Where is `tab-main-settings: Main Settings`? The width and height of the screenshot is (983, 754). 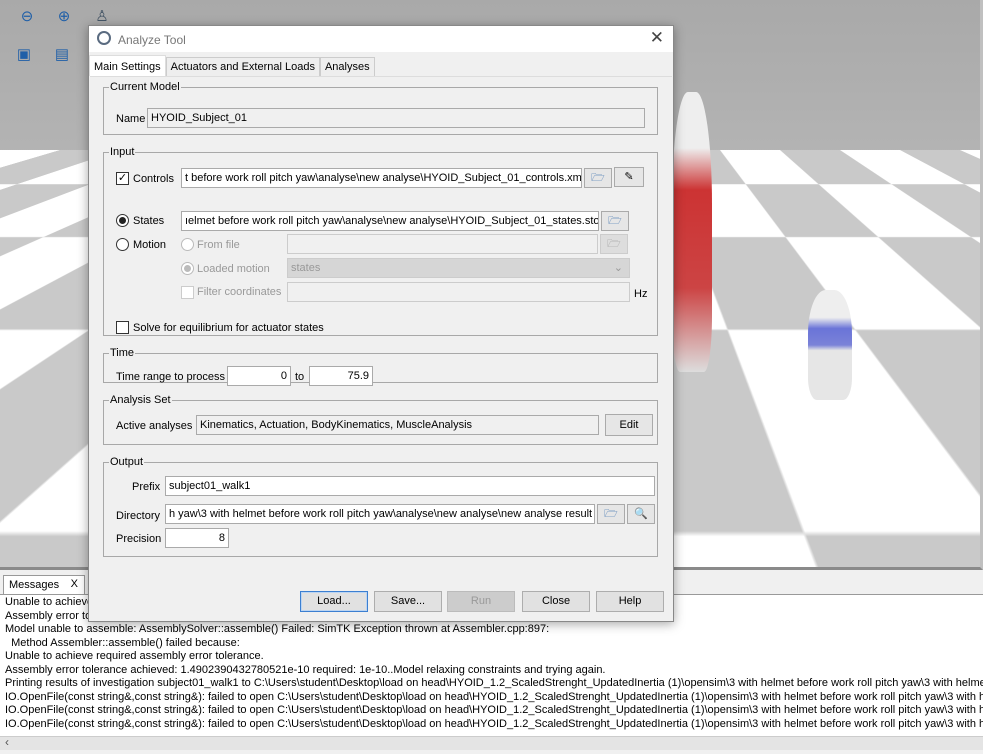
tab-main-settings: Main Settings is located at coordinates (127, 65).